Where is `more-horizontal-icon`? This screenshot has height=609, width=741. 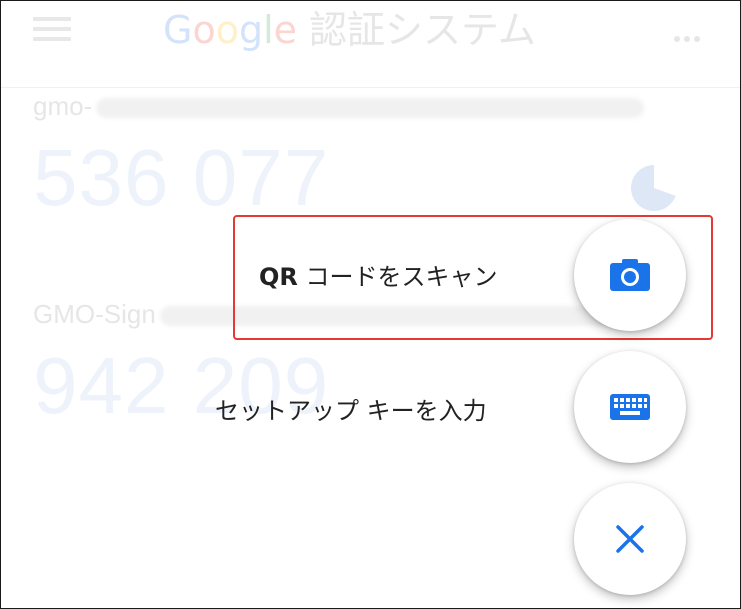
more-horizontal-icon is located at coordinates (692, 34).